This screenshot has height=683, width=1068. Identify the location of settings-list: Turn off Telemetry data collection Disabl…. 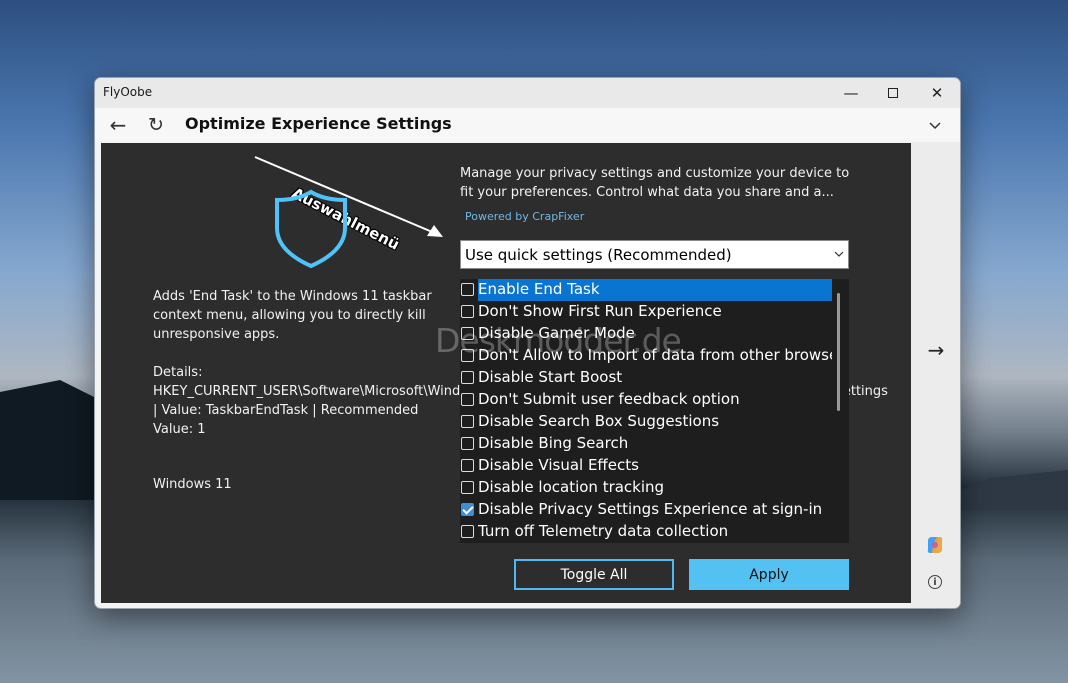
(654, 411).